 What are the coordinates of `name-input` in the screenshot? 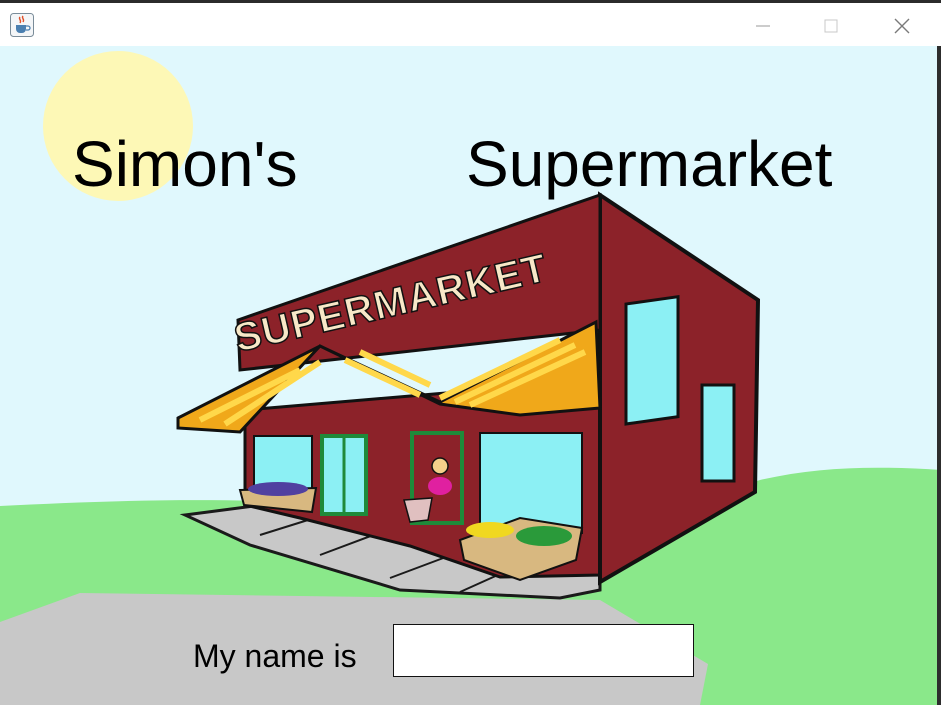 It's located at (543, 650).